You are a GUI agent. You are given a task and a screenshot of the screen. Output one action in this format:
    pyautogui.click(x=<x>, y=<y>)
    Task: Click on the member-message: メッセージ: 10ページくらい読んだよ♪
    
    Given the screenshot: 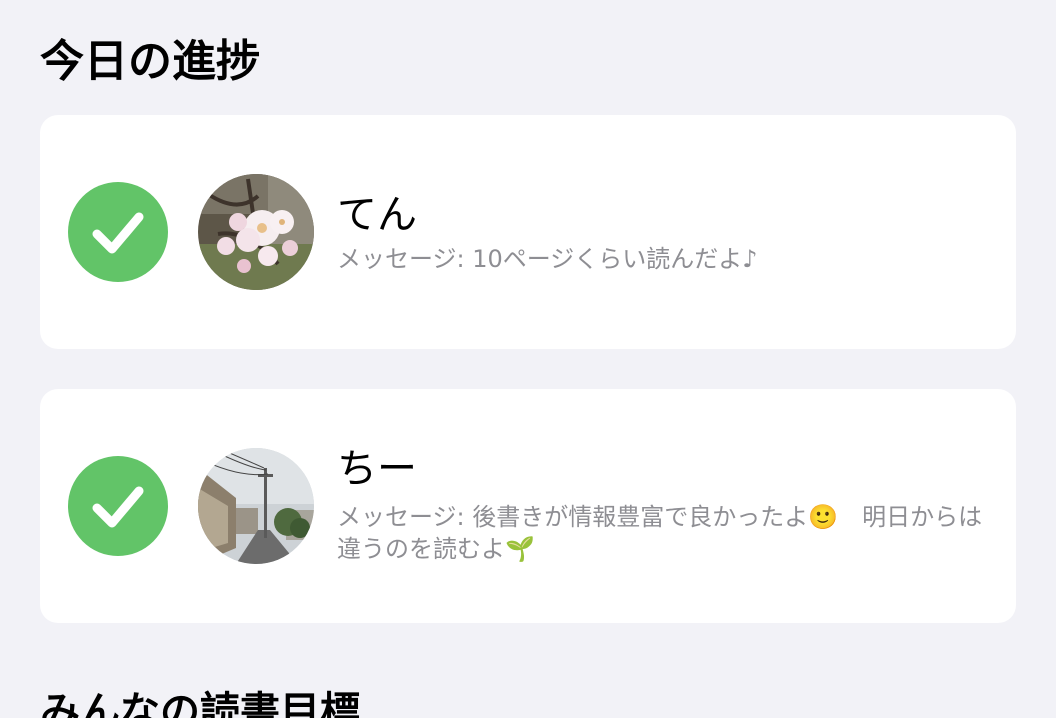 What is the action you would take?
    pyautogui.click(x=667, y=259)
    